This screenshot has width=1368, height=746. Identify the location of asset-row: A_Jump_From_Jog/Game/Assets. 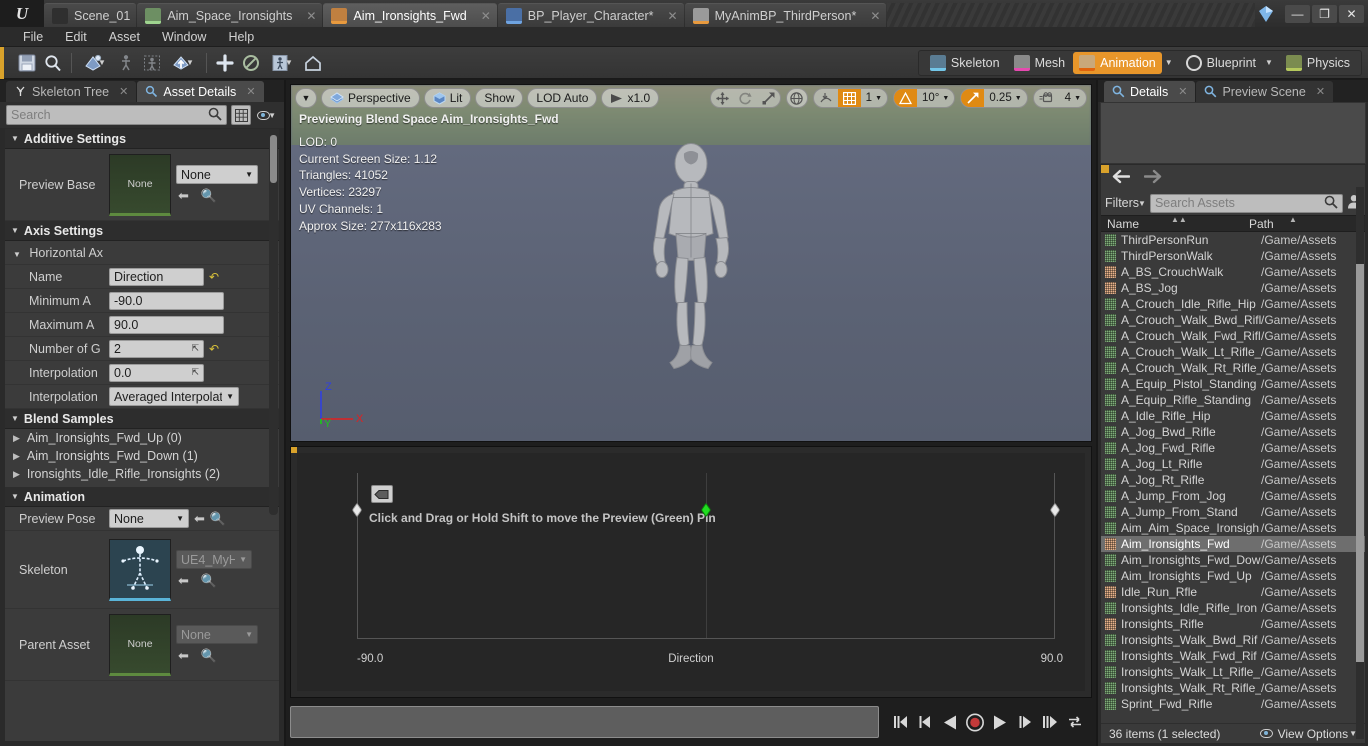
(1233, 496).